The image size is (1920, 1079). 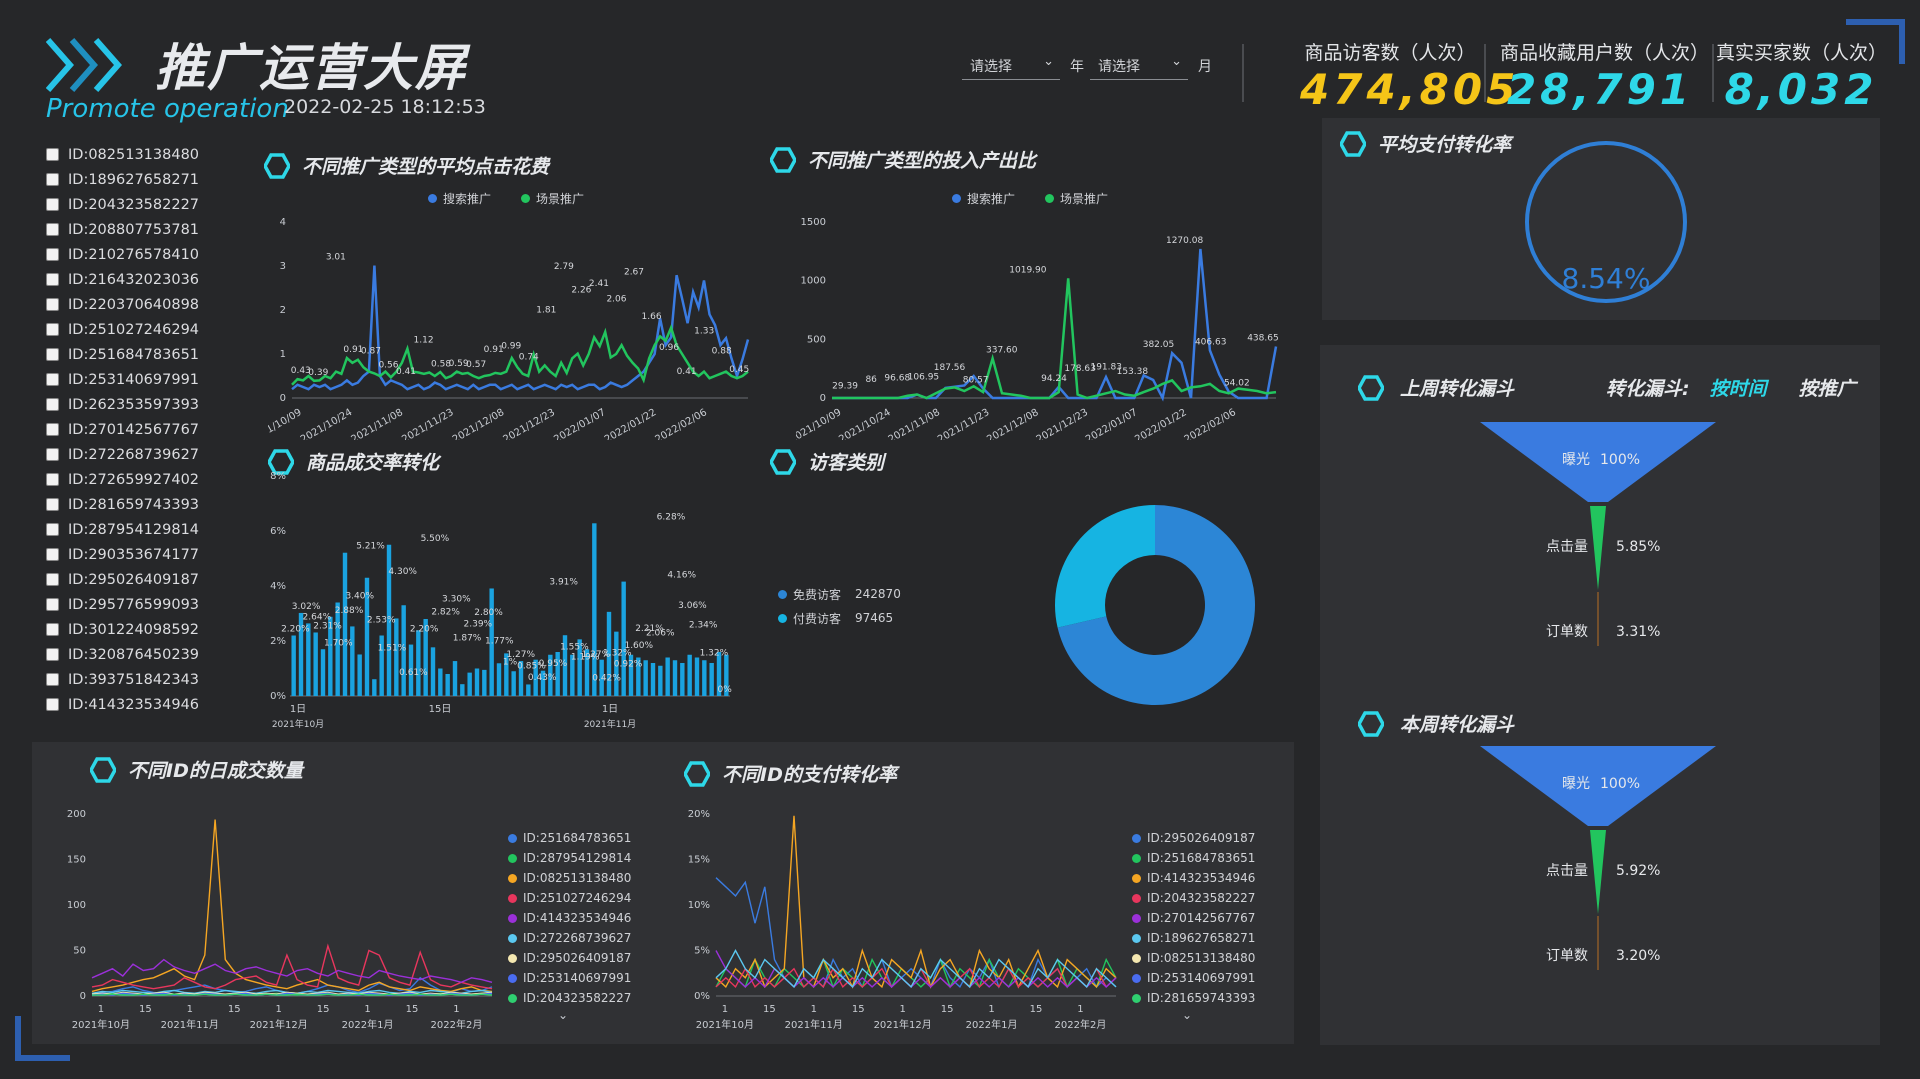 What do you see at coordinates (134, 704) in the screenshot?
I see `id-label: ID:414323534946` at bounding box center [134, 704].